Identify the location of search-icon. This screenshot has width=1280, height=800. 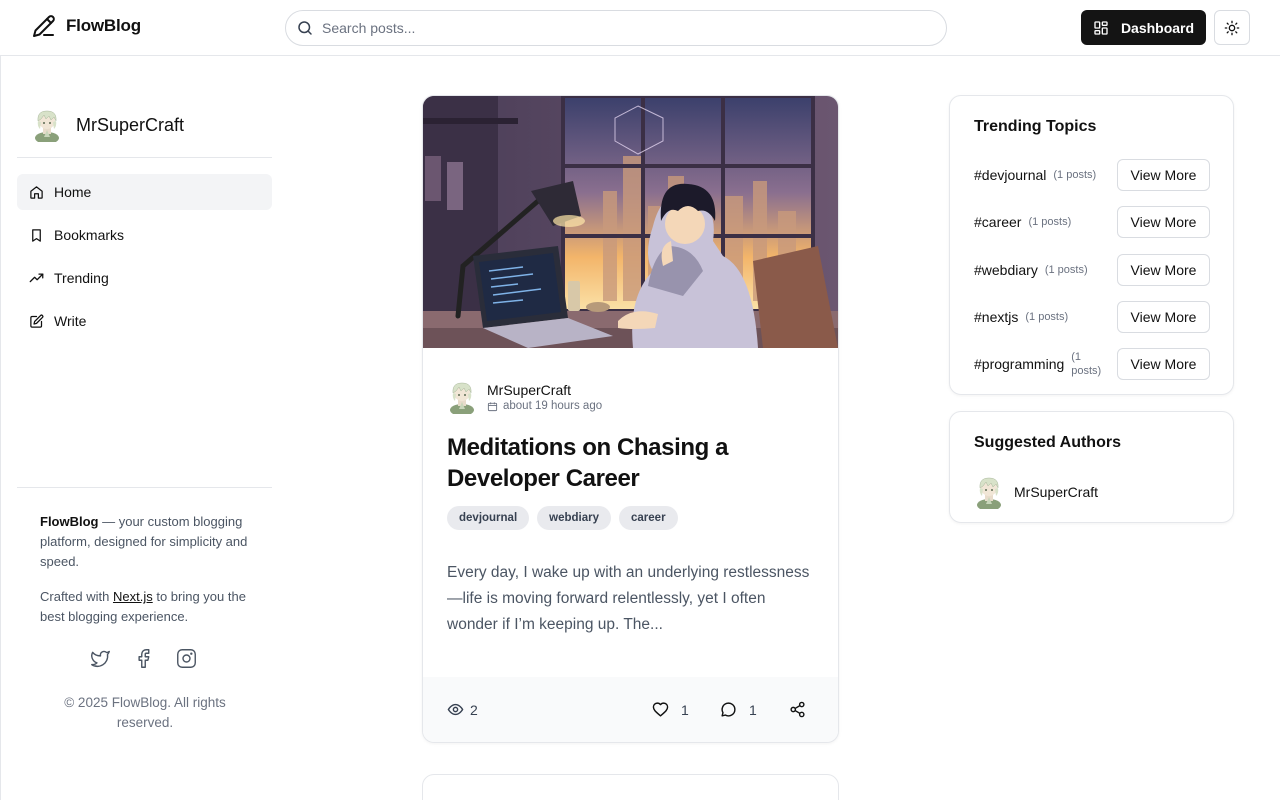
(305, 28).